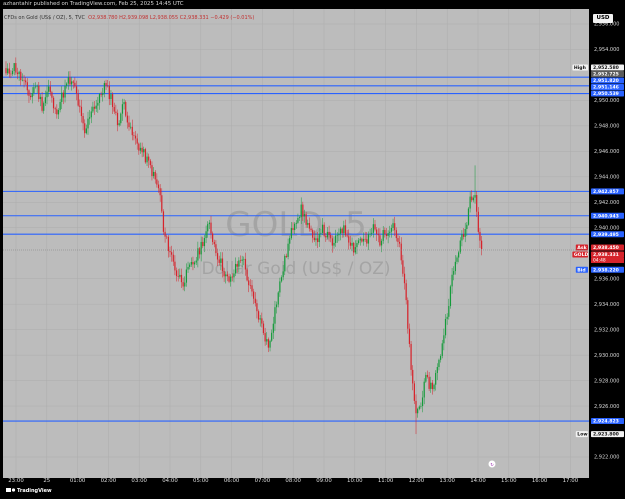 The image size is (625, 499). Describe the element at coordinates (598, 257) in the screenshot. I see `price-tag: 2,938.331 GOLD 04:48` at that location.